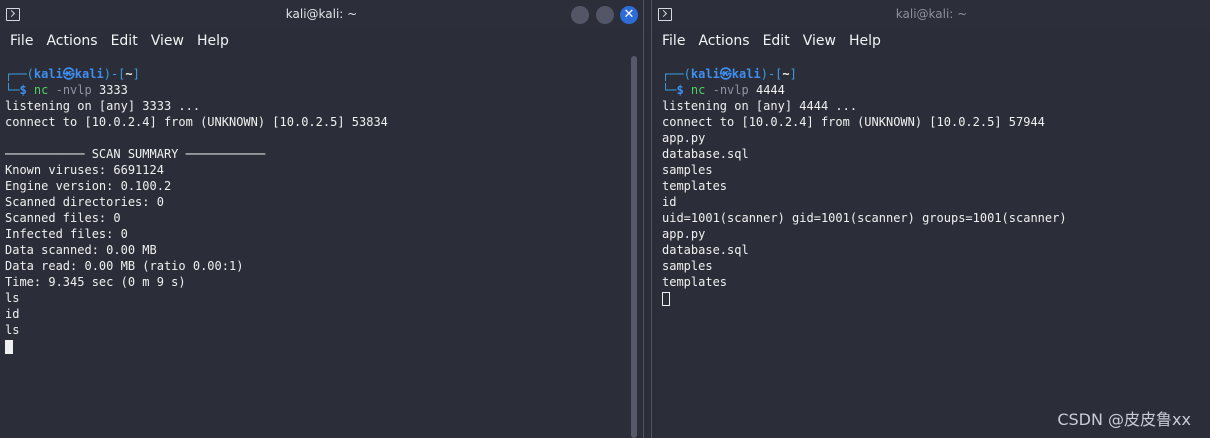 Image resolution: width=1210 pixels, height=438 pixels. I want to click on maximize-button, so click(605, 15).